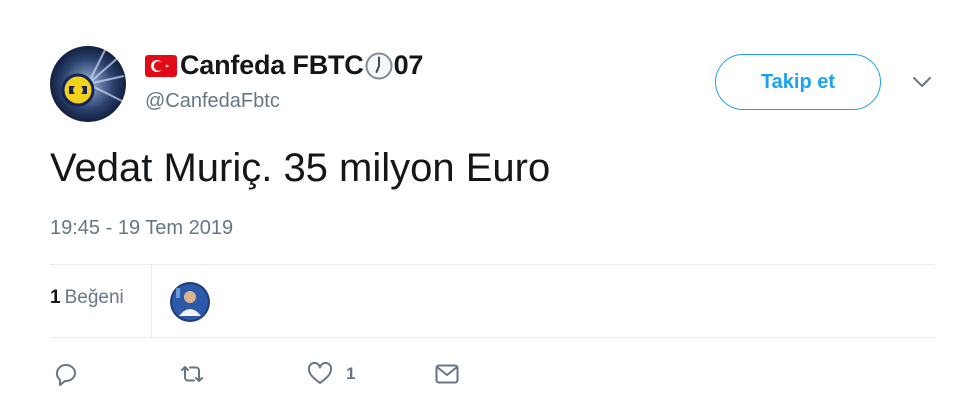  I want to click on tweet-timestamp: 19:45 - 19 Tem 2019, so click(141, 228).